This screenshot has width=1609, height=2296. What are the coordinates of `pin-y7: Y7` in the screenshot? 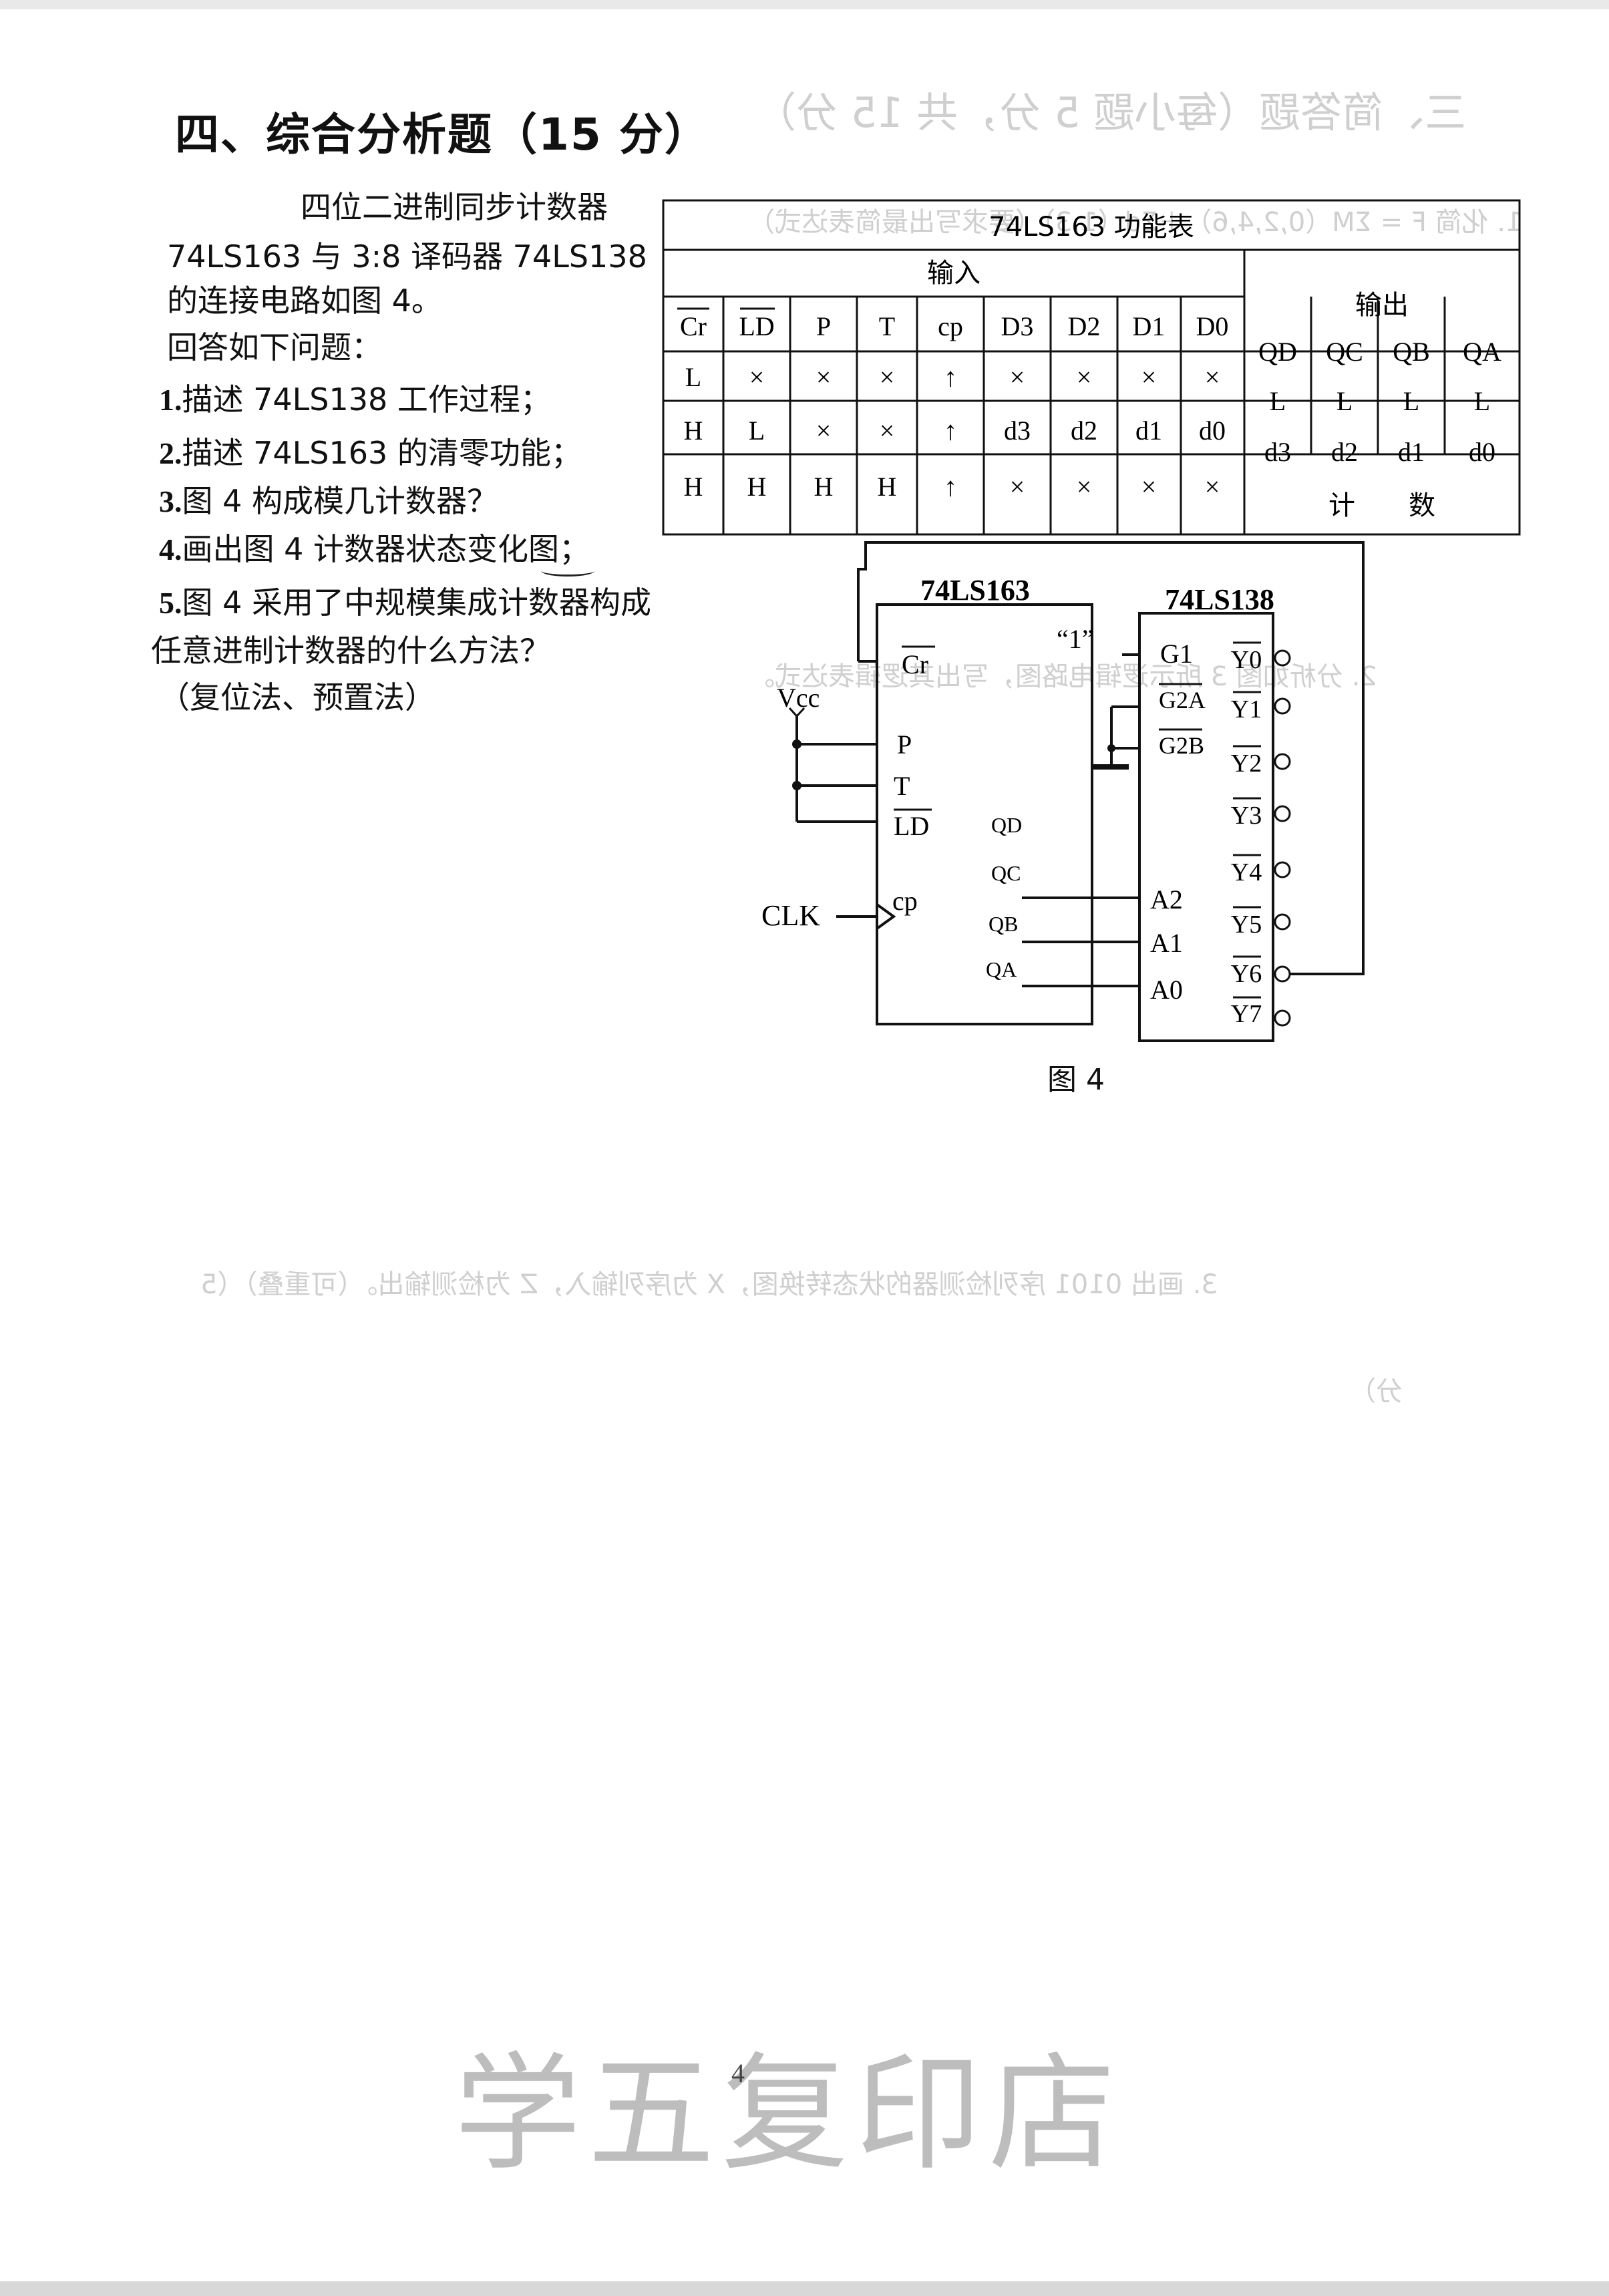 It's located at (1246, 1014).